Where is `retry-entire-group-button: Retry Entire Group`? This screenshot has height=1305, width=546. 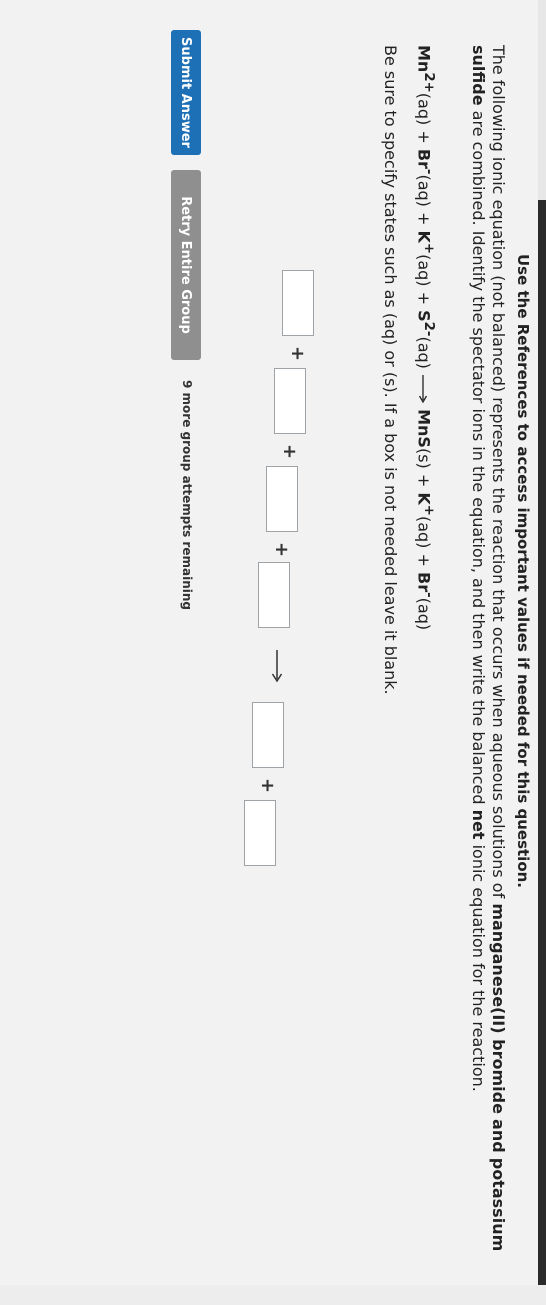 retry-entire-group-button: Retry Entire Group is located at coordinates (186, 265).